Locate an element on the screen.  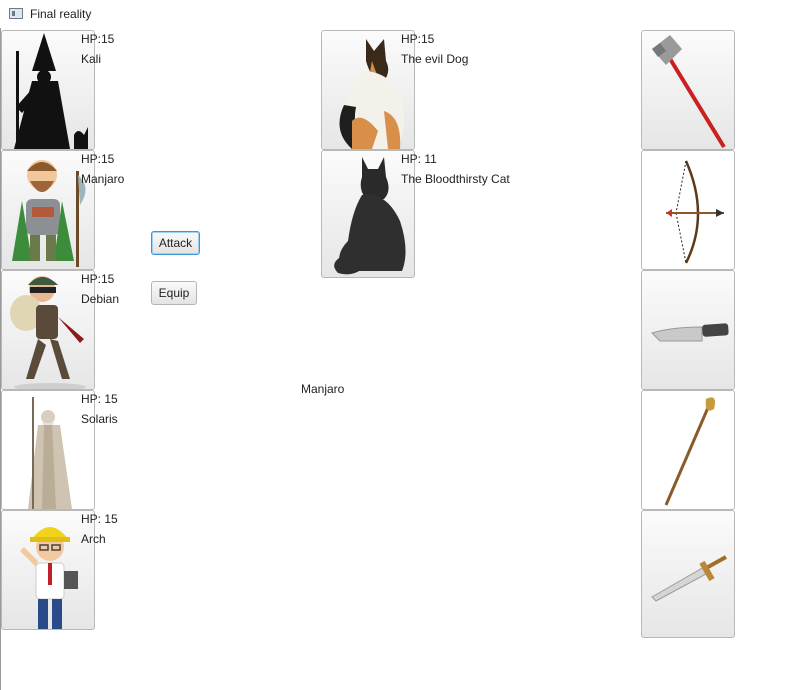
axe-icon is located at coordinates (689, 92).